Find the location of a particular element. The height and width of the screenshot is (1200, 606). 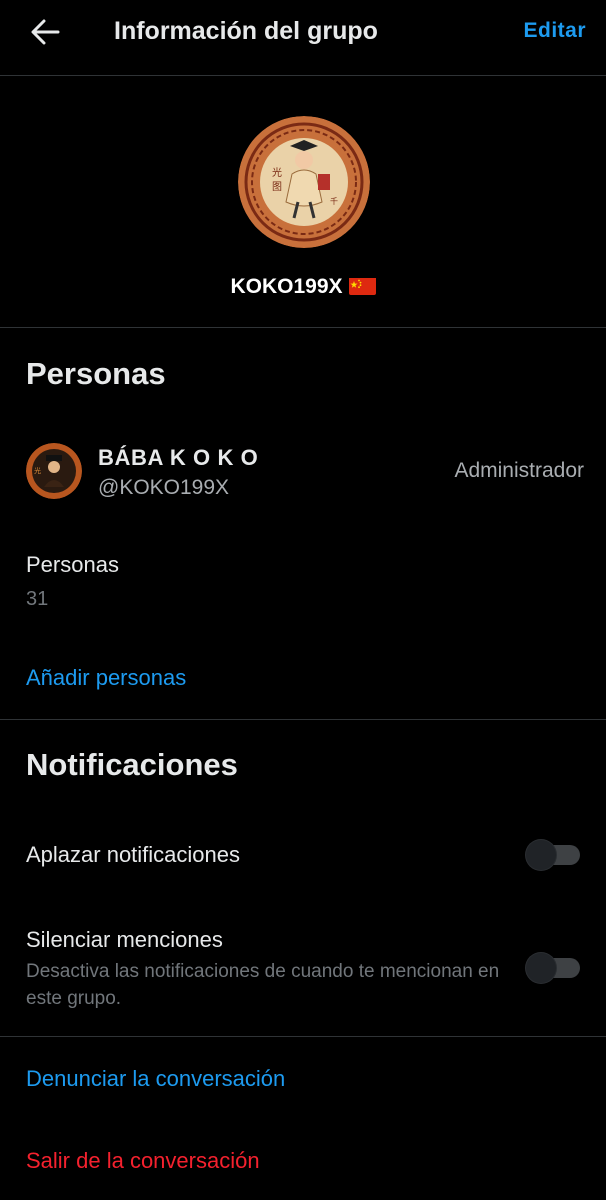

snooze-notifications-toggle is located at coordinates (553, 855).